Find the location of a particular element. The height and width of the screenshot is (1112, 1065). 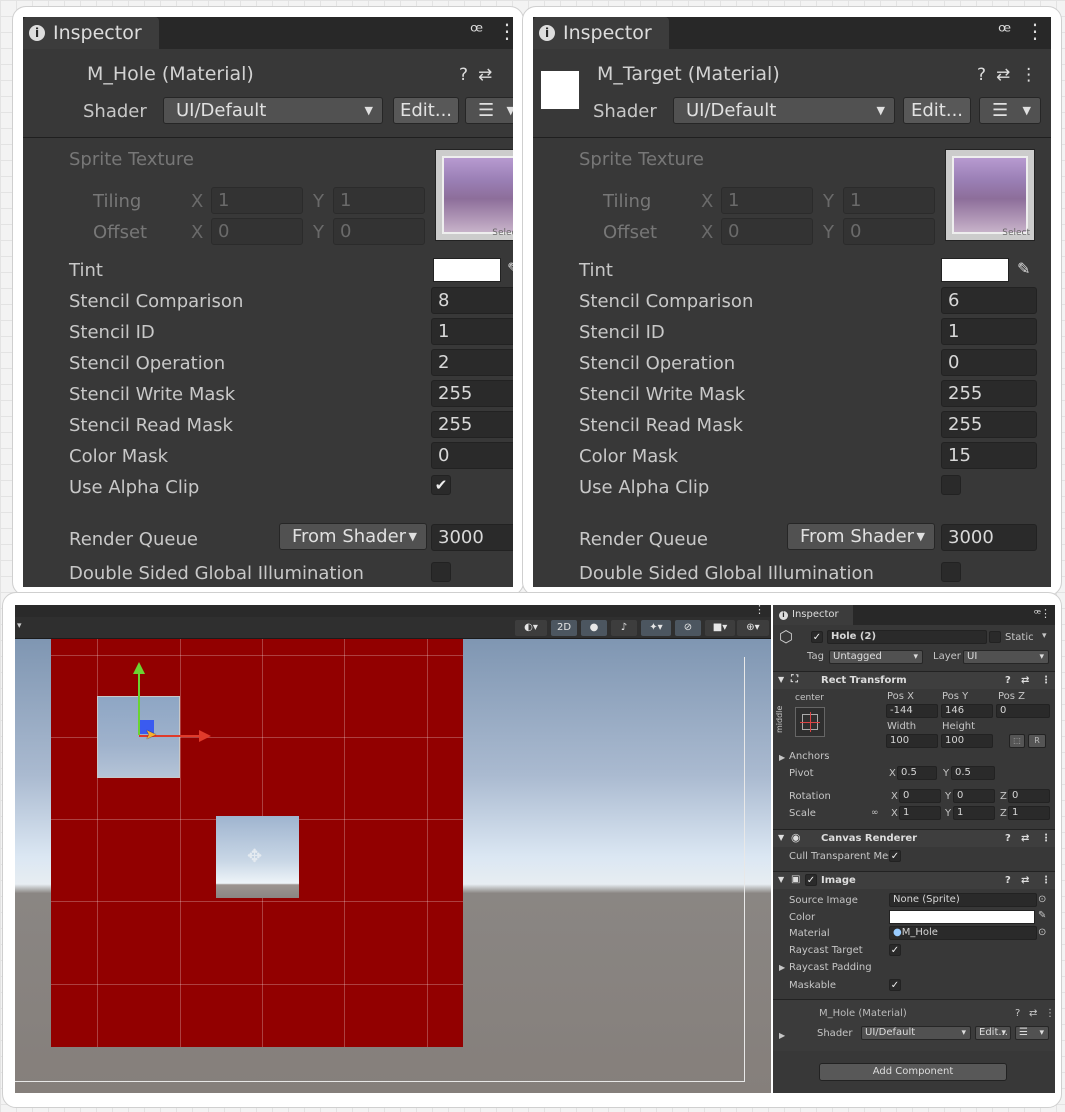

hidden-objects-icon: ⊘ is located at coordinates (688, 628).